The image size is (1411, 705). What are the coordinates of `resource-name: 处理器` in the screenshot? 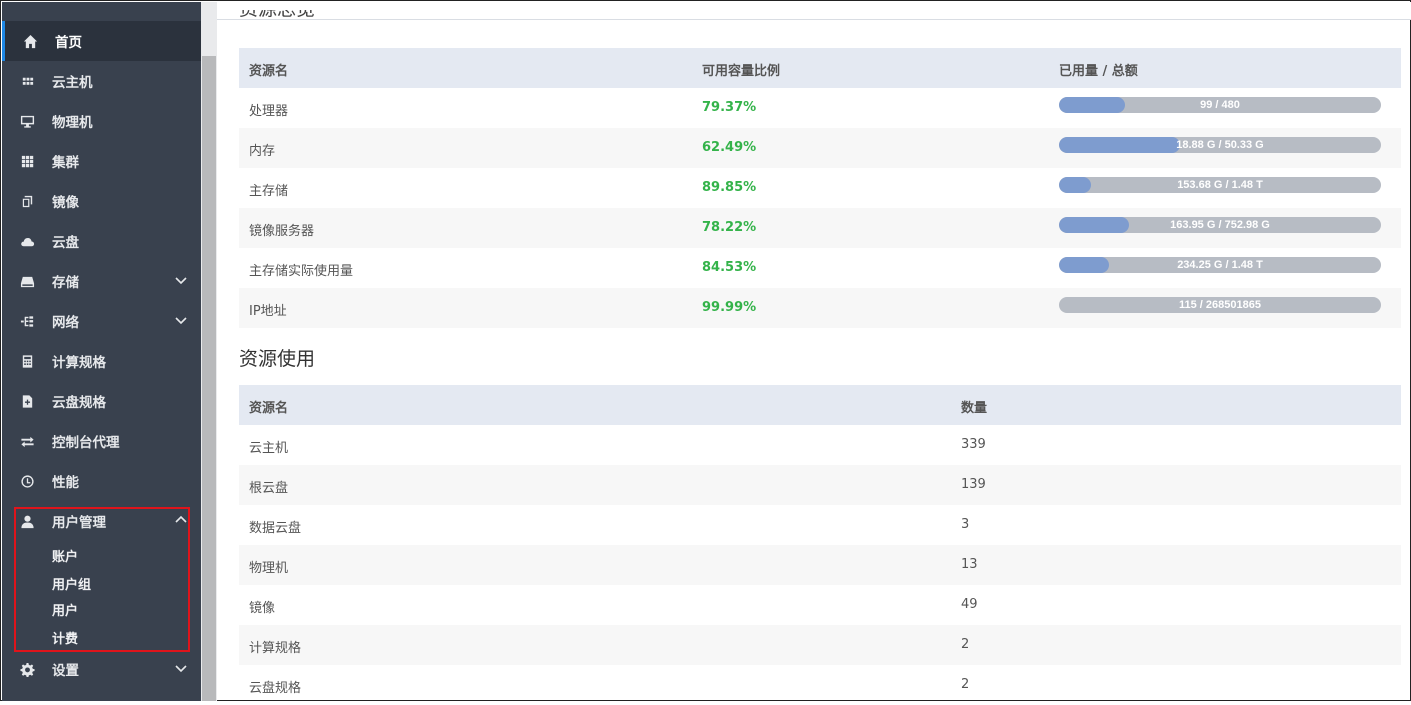 It's located at (269, 111).